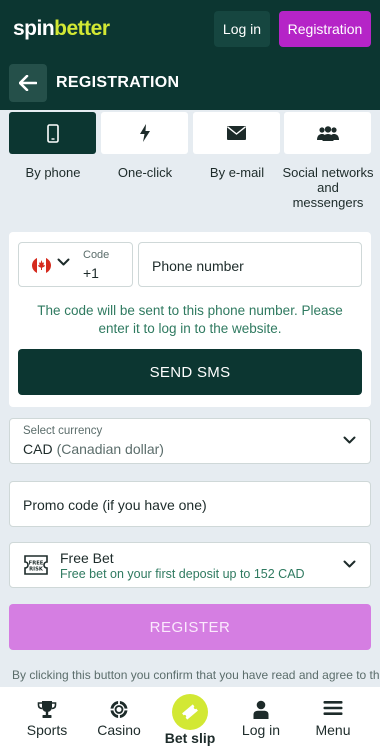 This screenshot has width=380, height=754. I want to click on people-icon, so click(327, 133).